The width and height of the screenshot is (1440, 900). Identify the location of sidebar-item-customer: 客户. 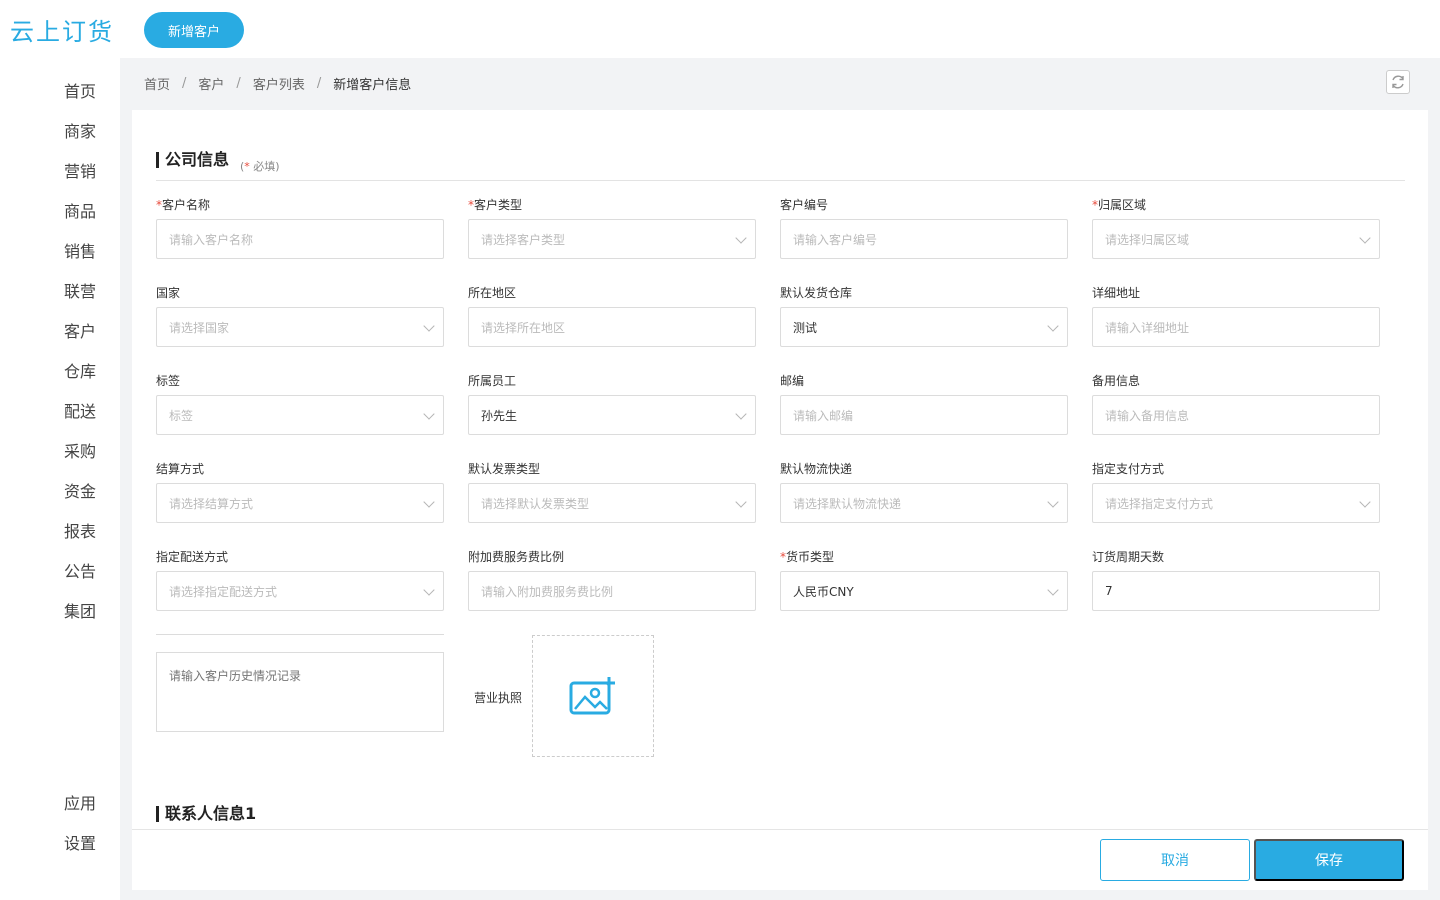
(60, 330).